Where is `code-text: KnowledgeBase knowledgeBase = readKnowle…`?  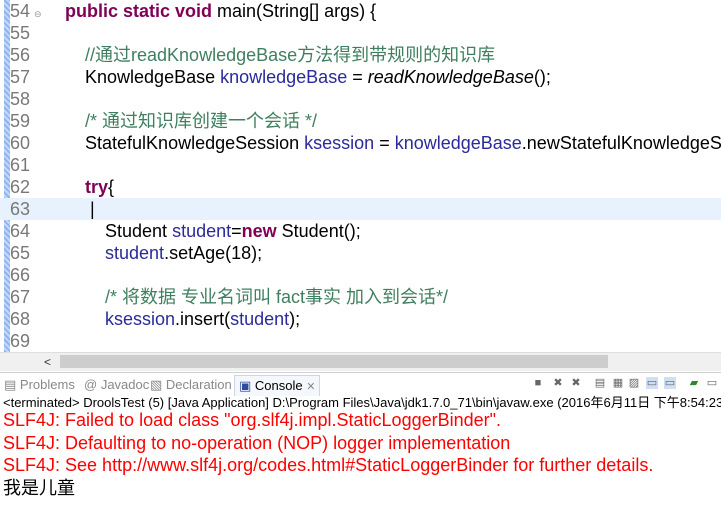 code-text: KnowledgeBase knowledgeBase = readKnowle… is located at coordinates (298, 77).